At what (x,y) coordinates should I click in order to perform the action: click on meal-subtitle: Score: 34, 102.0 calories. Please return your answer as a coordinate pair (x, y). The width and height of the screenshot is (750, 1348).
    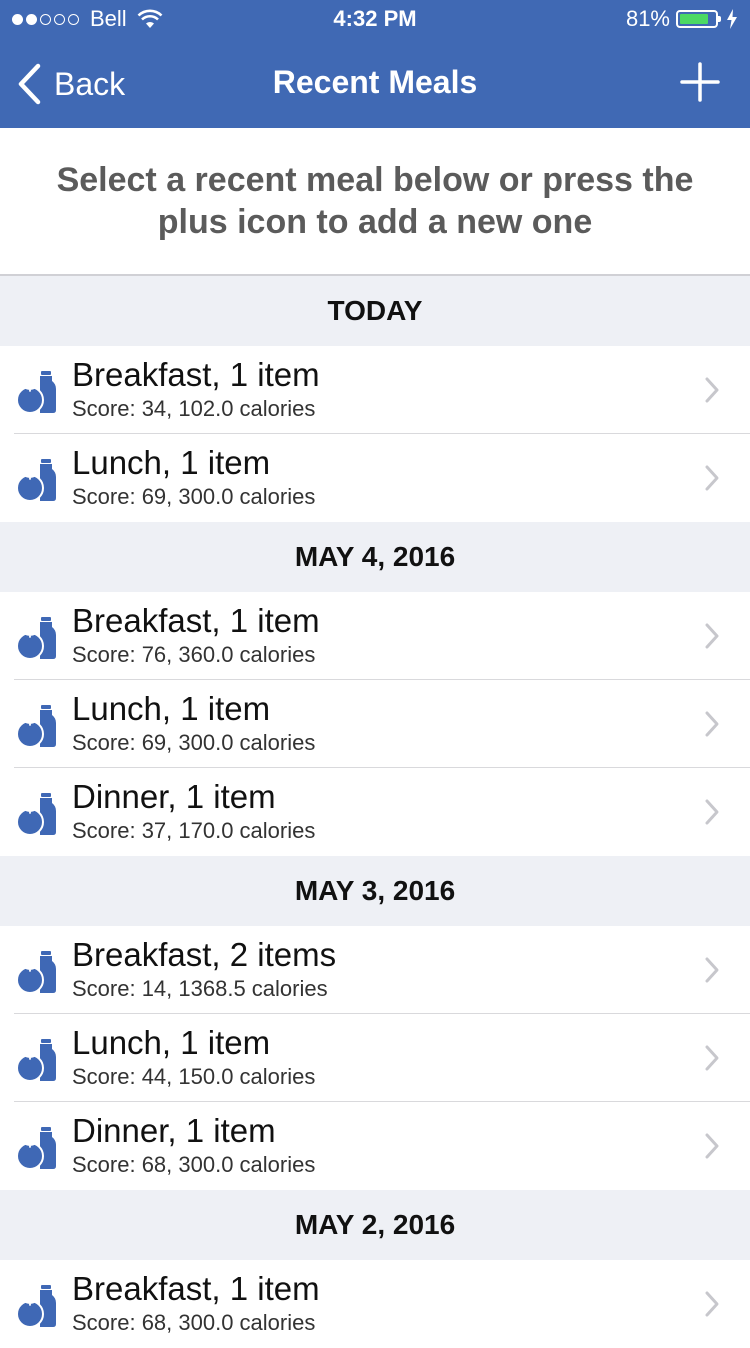
    Looking at the image, I should click on (194, 408).